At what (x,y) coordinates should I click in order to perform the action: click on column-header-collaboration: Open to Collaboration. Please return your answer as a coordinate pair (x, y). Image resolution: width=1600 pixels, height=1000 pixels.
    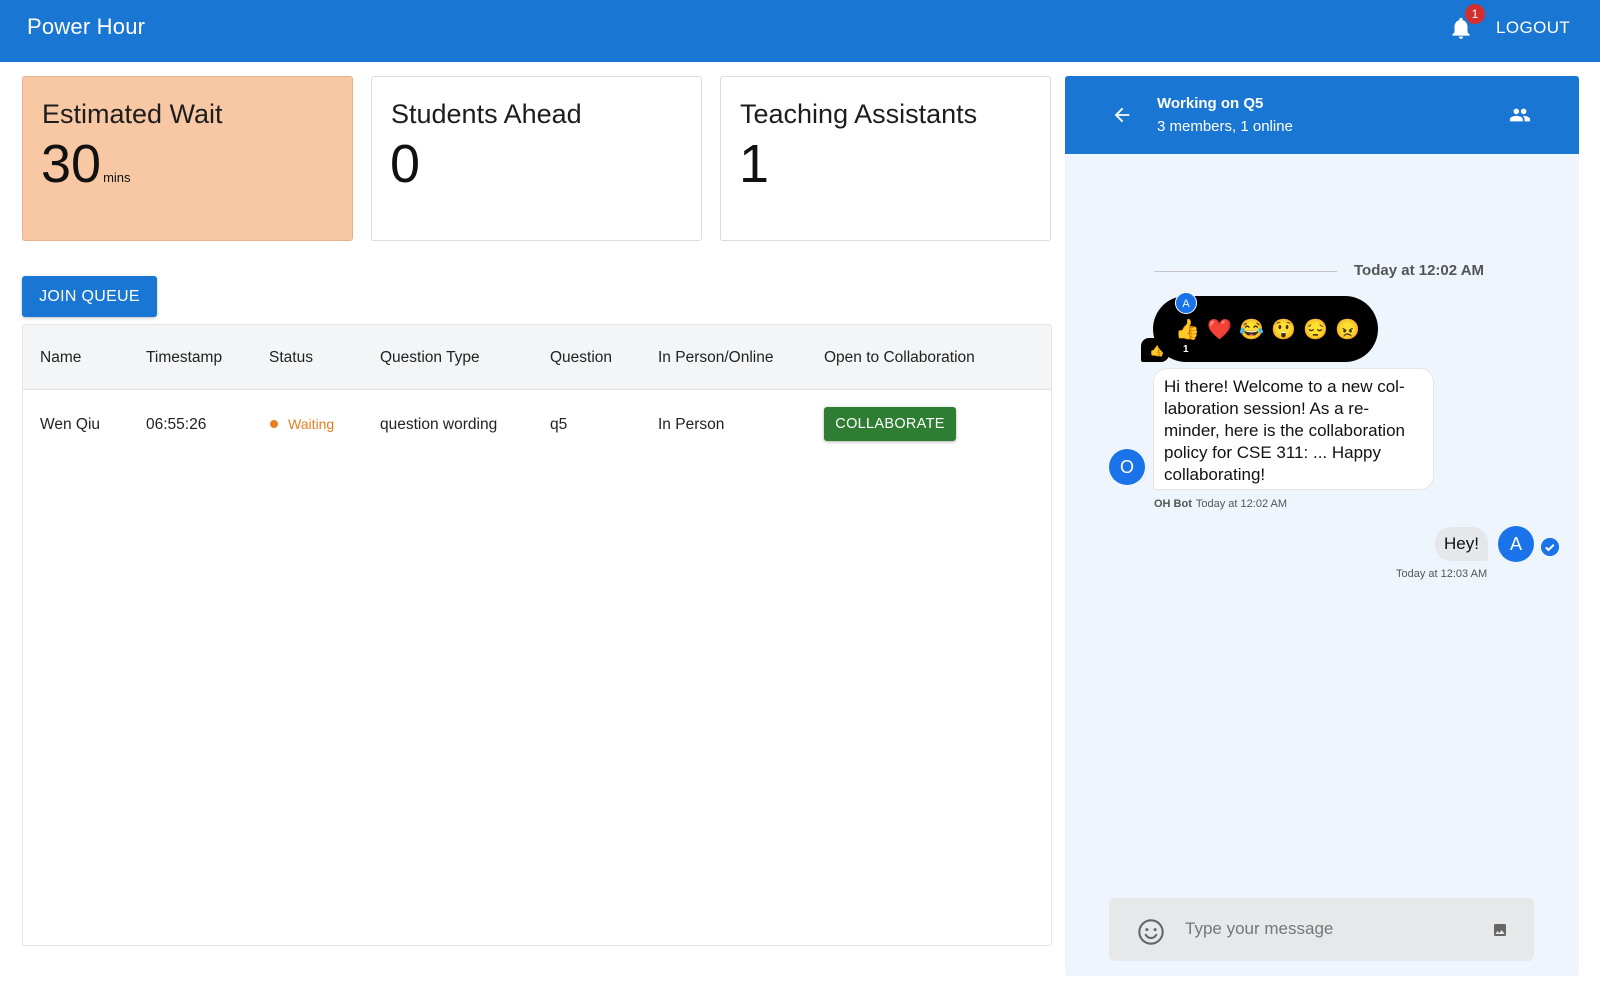
    Looking at the image, I should click on (899, 358).